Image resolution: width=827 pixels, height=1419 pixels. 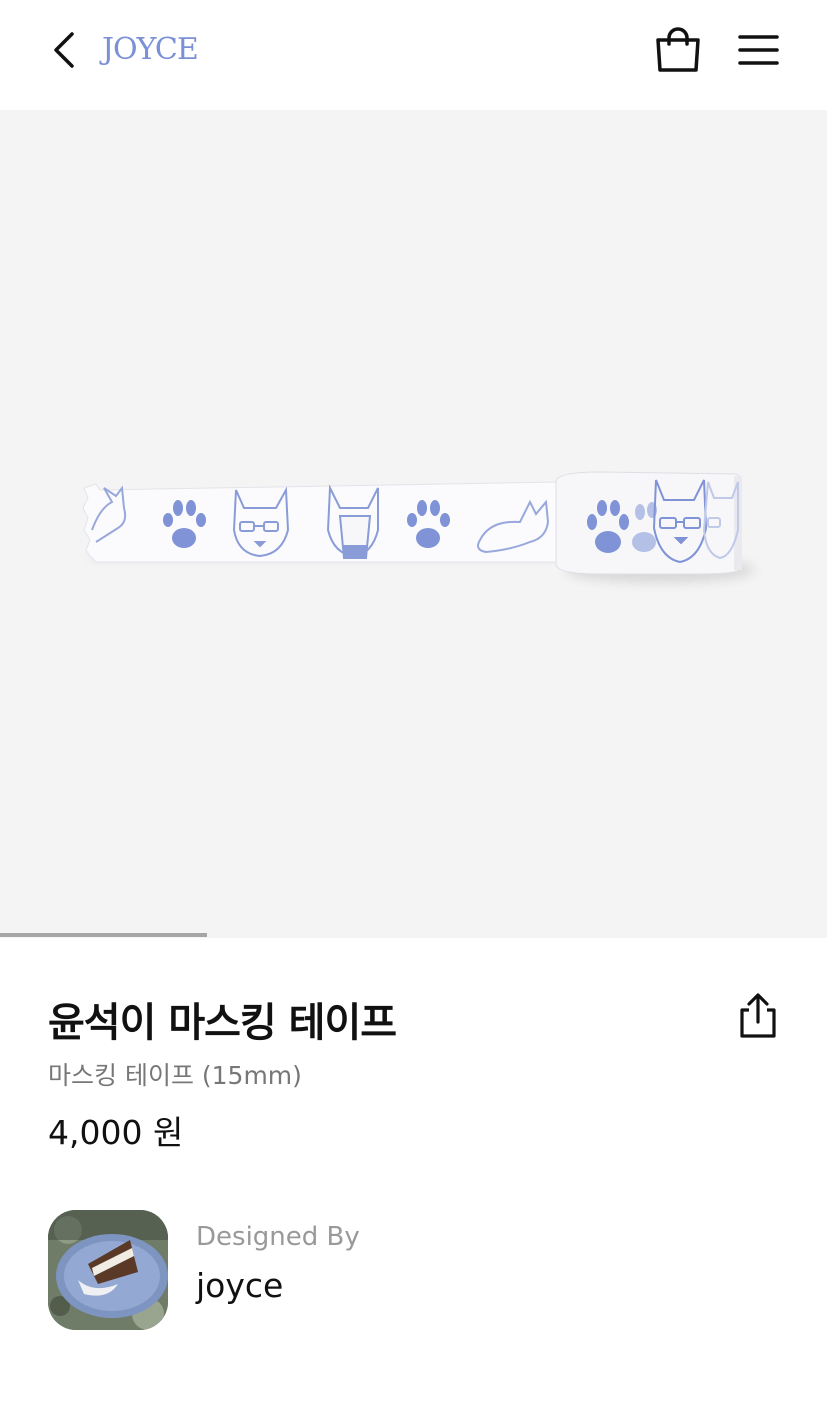 I want to click on cake-photo-image, so click(x=108, y=1270).